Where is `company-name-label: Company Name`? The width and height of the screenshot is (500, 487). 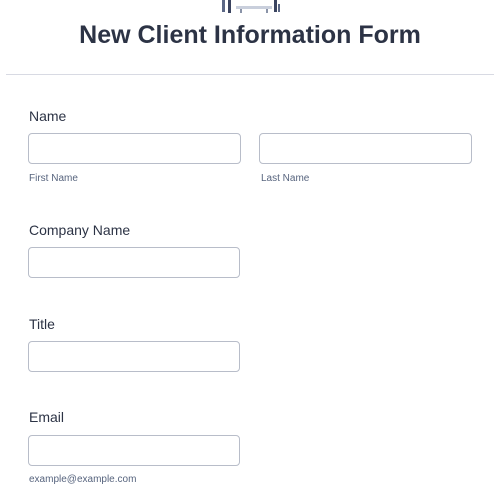
company-name-label: Company Name is located at coordinates (80, 230).